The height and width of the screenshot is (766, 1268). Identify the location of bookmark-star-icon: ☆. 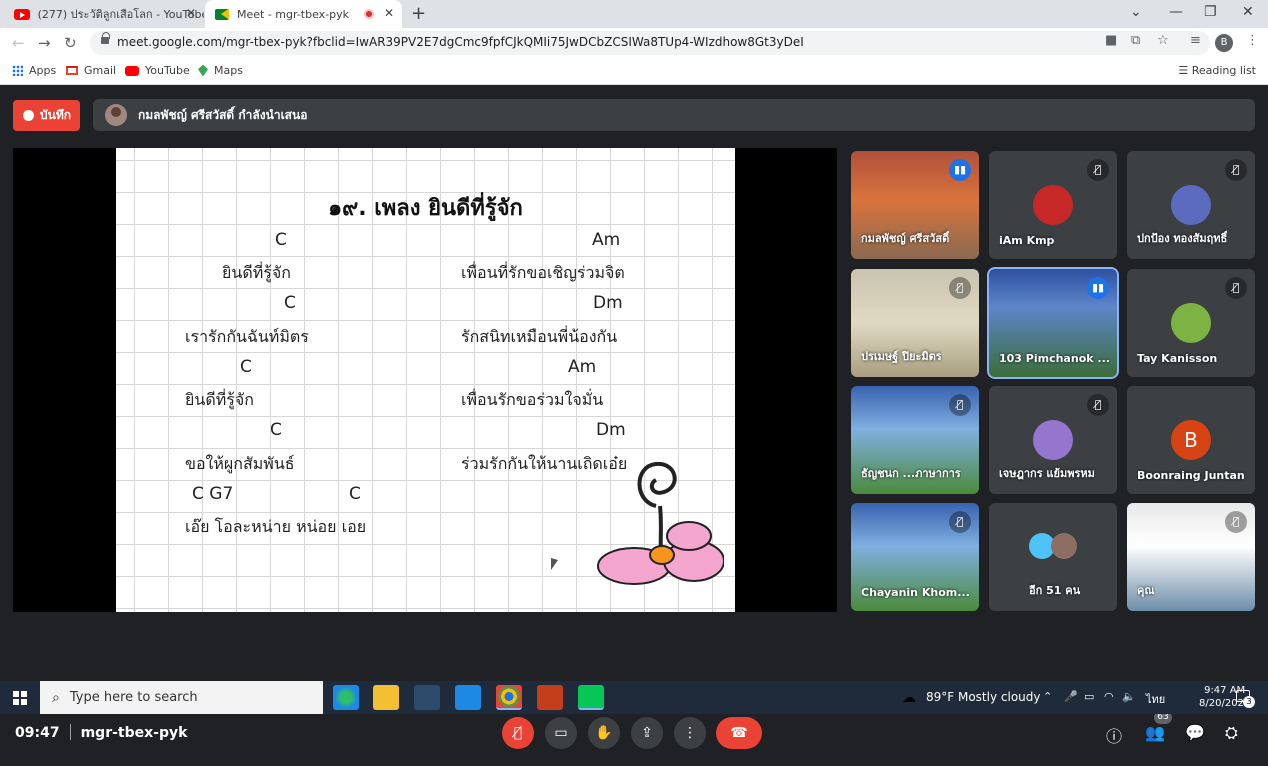
(1163, 40).